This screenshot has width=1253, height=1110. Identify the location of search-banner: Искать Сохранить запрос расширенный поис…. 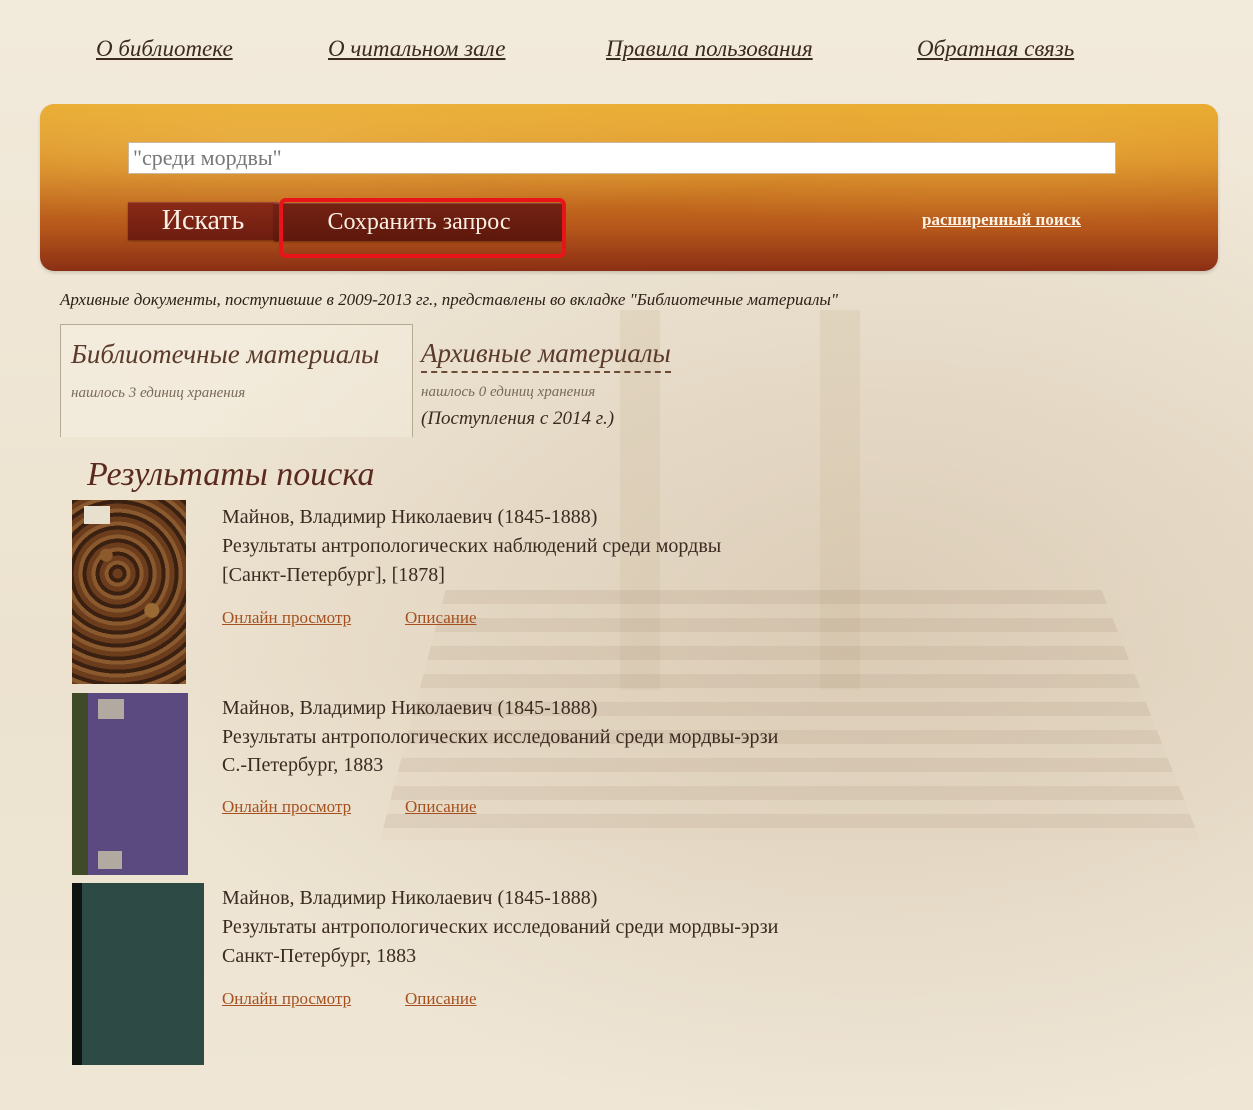
(629, 187).